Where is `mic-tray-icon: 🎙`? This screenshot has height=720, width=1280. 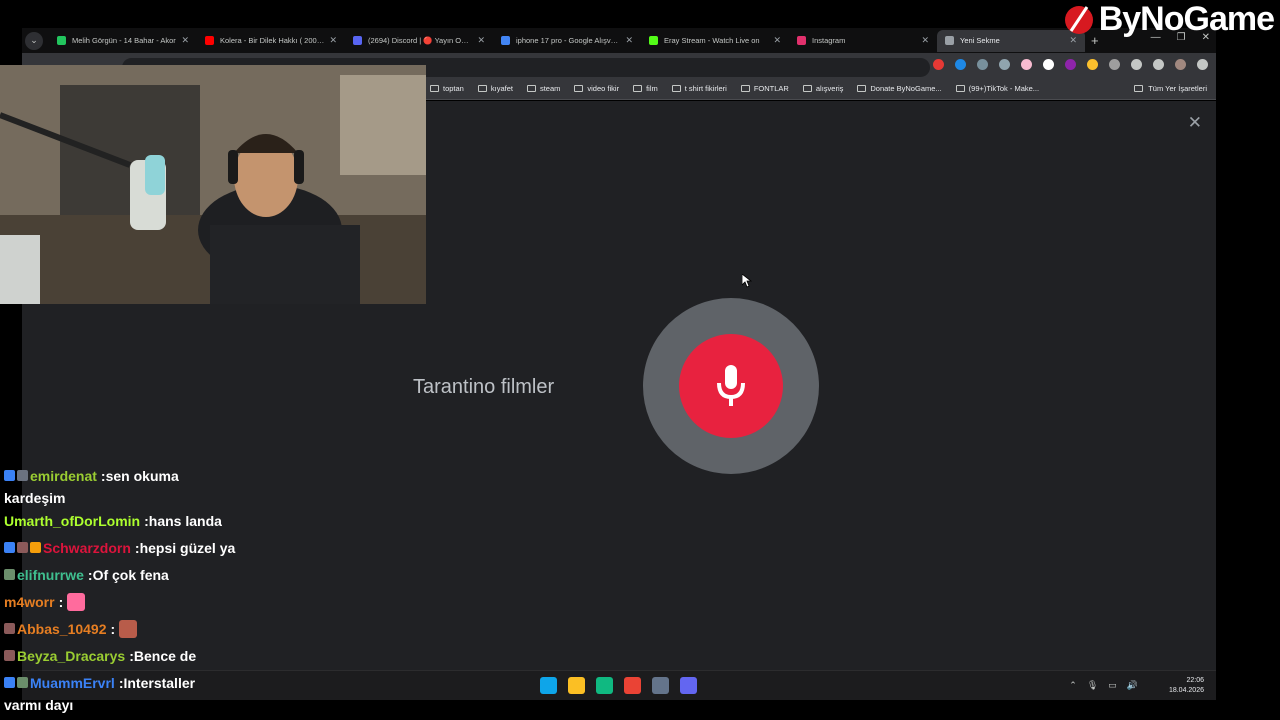
mic-tray-icon: 🎙 is located at coordinates (1092, 685).